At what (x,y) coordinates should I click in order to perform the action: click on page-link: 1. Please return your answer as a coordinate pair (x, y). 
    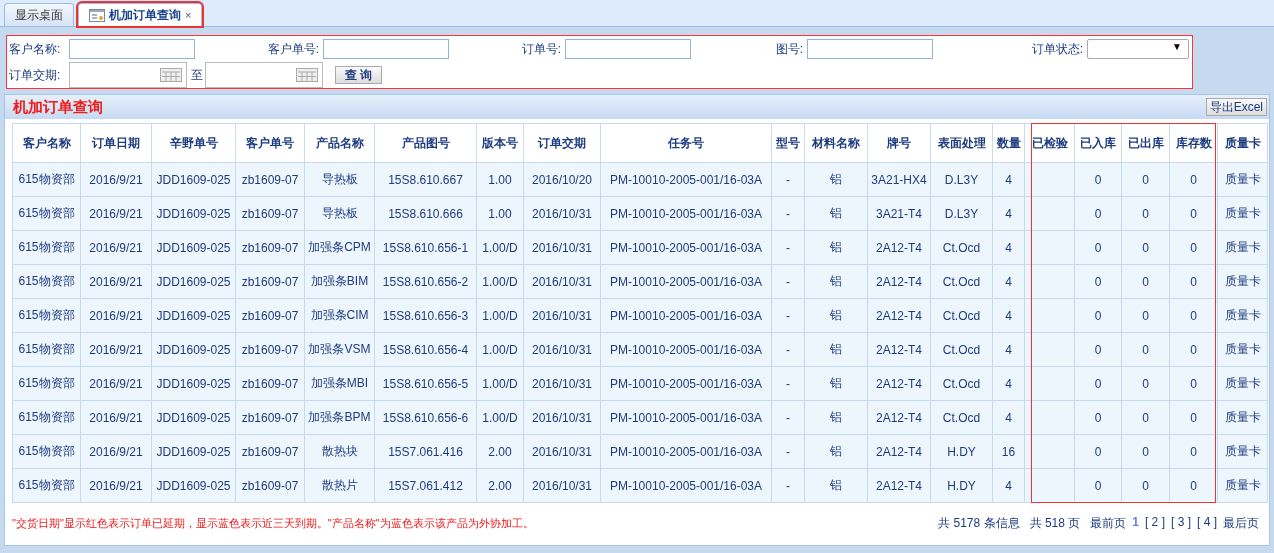
    Looking at the image, I should click on (1135, 523).